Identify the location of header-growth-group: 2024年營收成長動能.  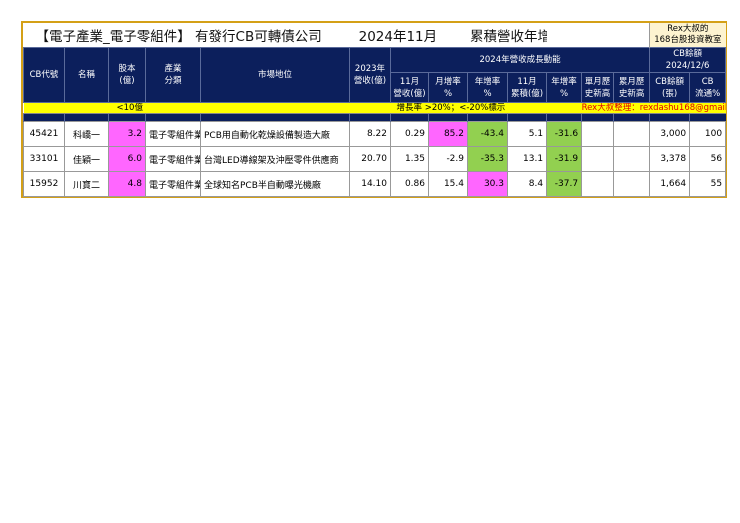
(520, 60).